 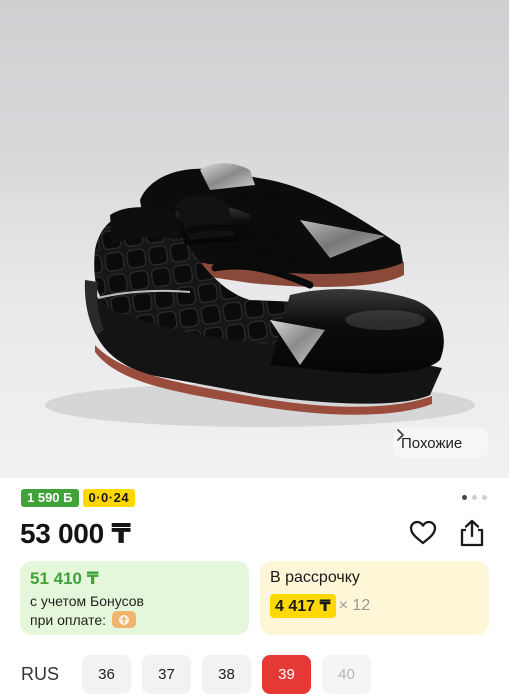 I want to click on share-icon, so click(x=472, y=533).